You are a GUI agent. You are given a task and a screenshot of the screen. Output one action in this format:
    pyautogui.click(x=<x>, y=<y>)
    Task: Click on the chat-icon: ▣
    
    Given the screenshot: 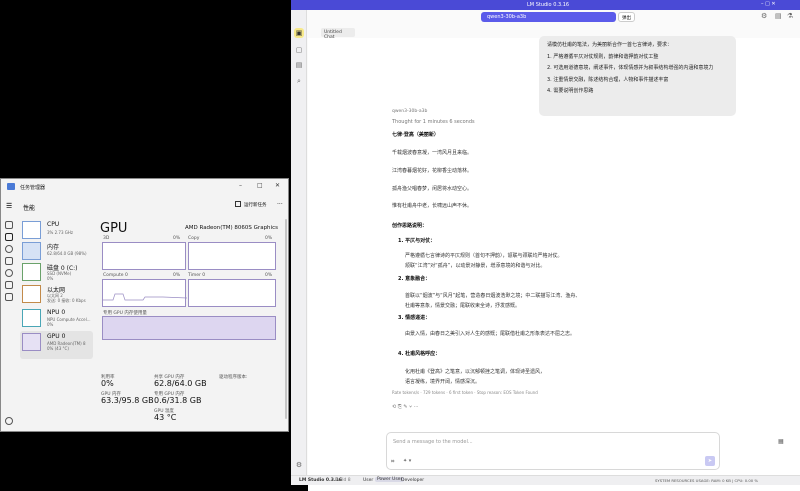 What is the action you would take?
    pyautogui.click(x=299, y=33)
    